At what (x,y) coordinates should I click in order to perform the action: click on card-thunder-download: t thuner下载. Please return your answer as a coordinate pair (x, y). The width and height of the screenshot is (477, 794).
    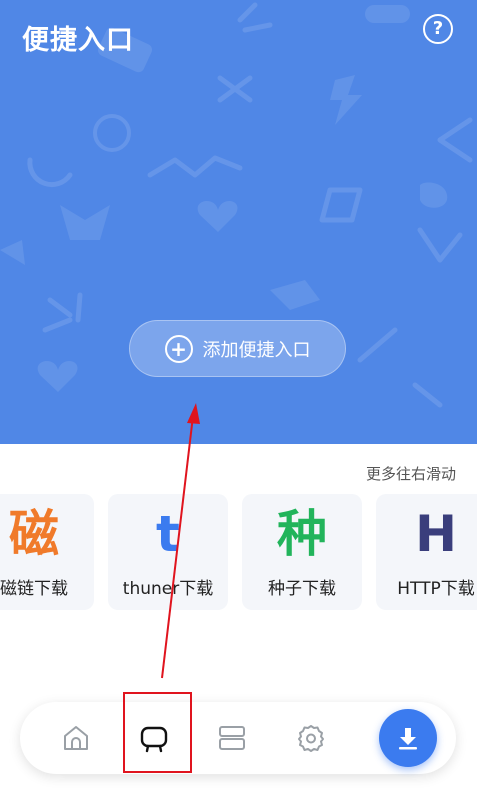
    Looking at the image, I should click on (168, 552).